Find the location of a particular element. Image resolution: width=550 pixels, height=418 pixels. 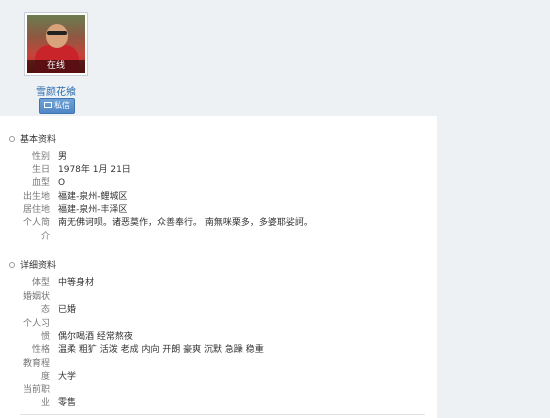

detail-info-title-text: 详细资料 is located at coordinates (38, 266).